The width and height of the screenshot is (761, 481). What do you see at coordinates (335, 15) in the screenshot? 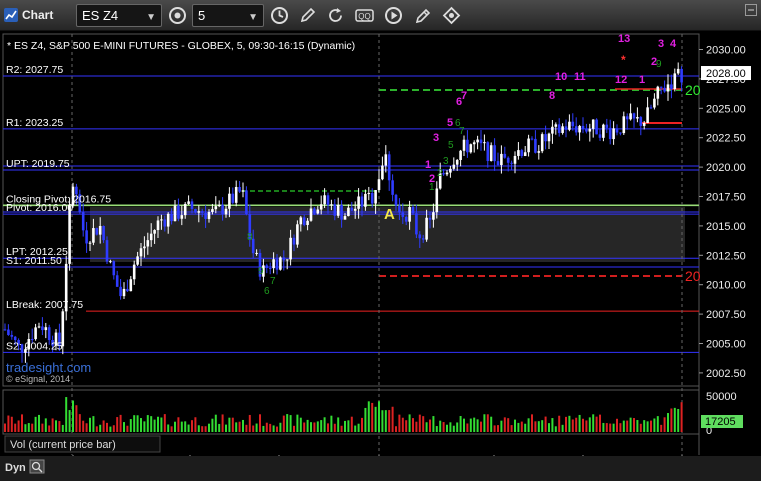
I see `refresh-icon` at bounding box center [335, 15].